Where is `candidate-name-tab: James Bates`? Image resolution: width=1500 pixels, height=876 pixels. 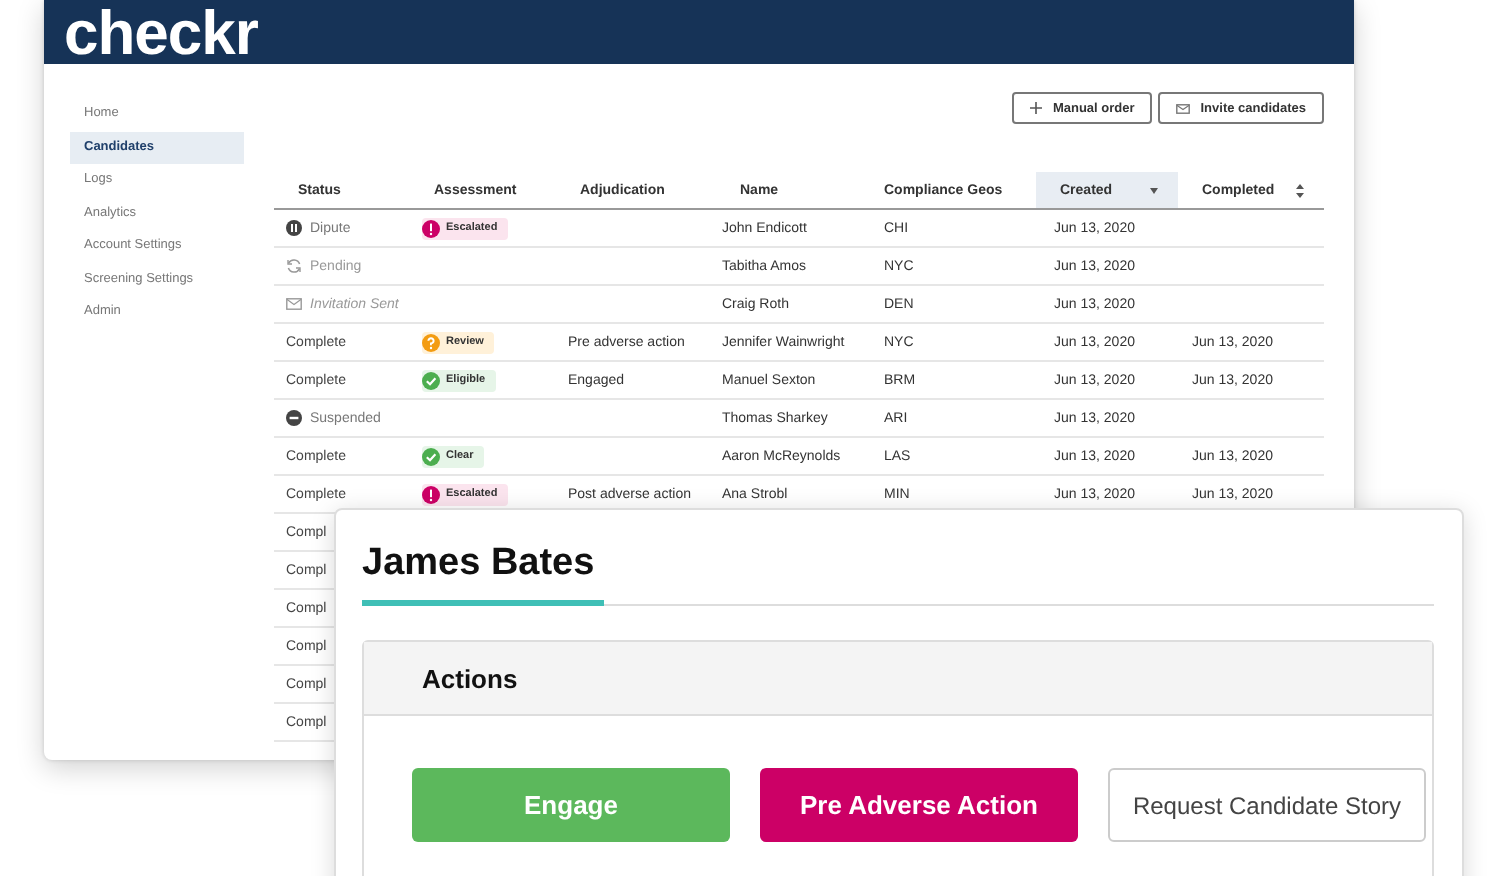
candidate-name-tab: James Bates is located at coordinates (483, 574).